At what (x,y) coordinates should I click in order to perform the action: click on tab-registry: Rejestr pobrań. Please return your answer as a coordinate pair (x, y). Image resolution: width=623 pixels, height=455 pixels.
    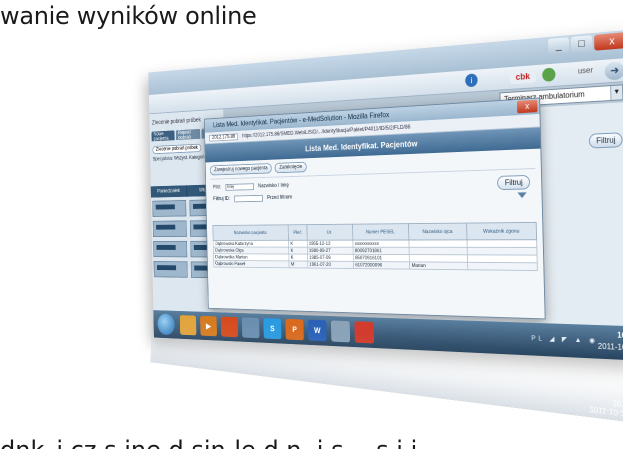
    Looking at the image, I should click on (188, 134).